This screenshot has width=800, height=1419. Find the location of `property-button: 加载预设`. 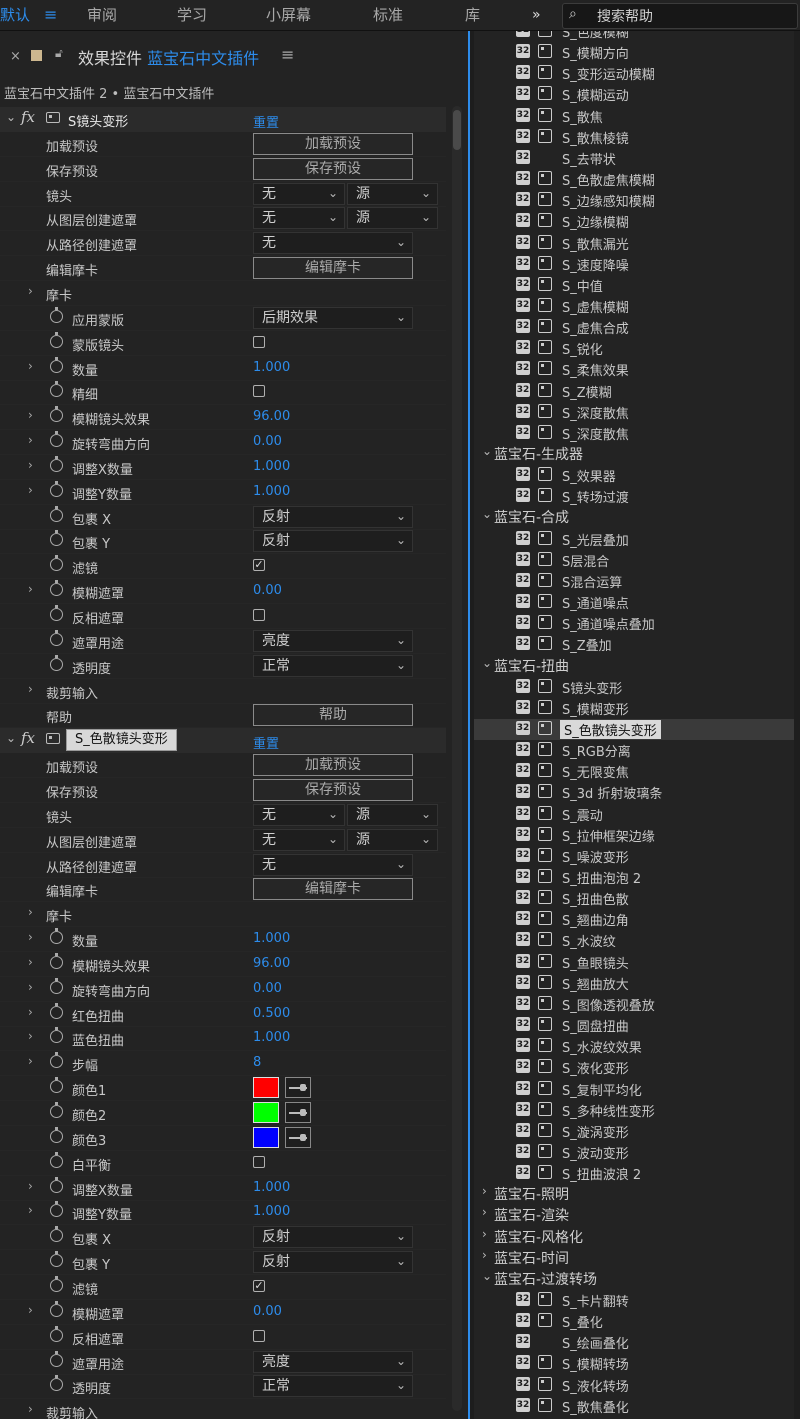

property-button: 加载预设 is located at coordinates (333, 765).